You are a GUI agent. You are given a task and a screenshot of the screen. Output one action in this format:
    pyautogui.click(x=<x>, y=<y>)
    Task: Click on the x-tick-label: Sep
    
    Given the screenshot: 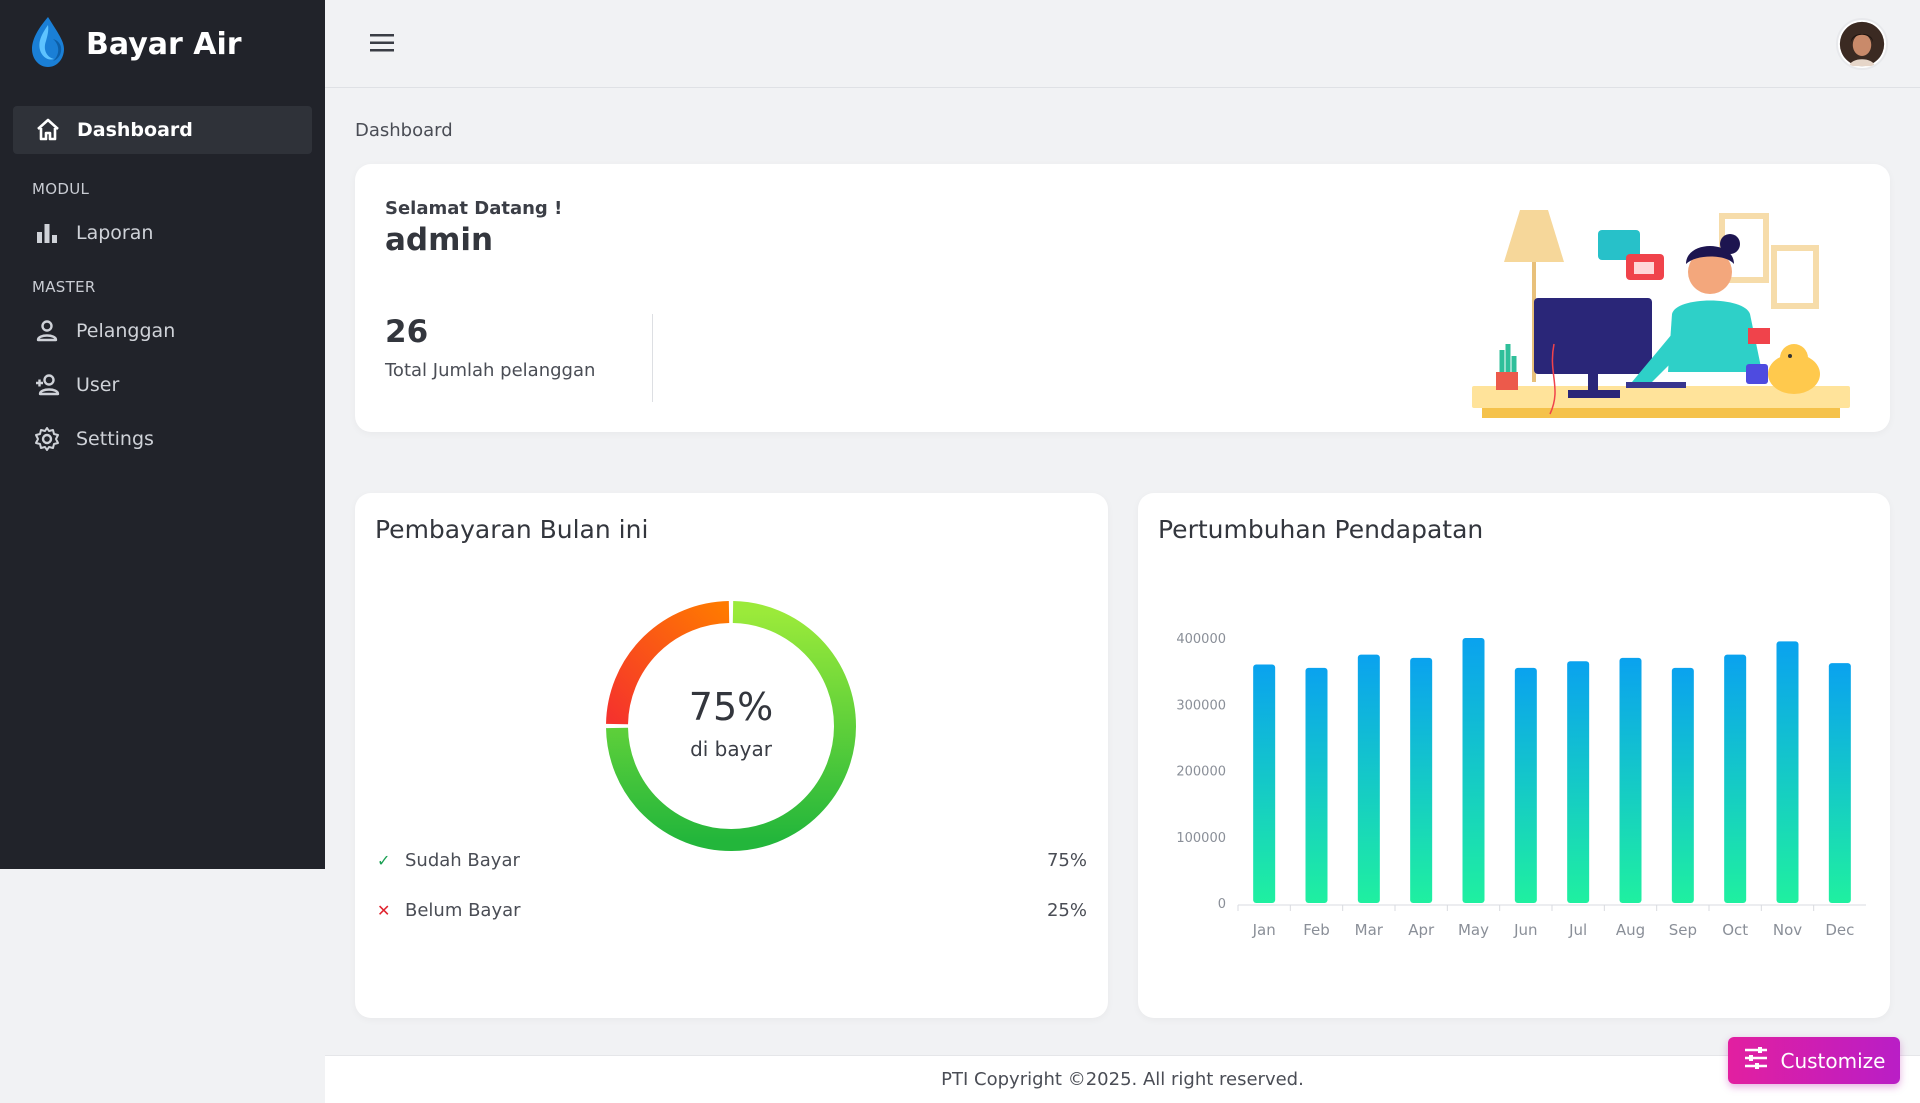 What is the action you would take?
    pyautogui.click(x=1683, y=930)
    